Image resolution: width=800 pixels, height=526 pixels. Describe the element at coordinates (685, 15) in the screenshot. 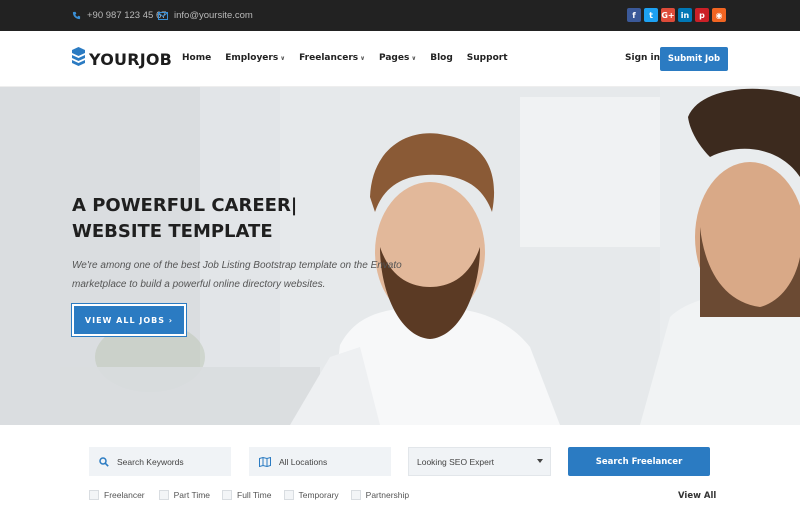

I see `linkedin-icon: in` at that location.